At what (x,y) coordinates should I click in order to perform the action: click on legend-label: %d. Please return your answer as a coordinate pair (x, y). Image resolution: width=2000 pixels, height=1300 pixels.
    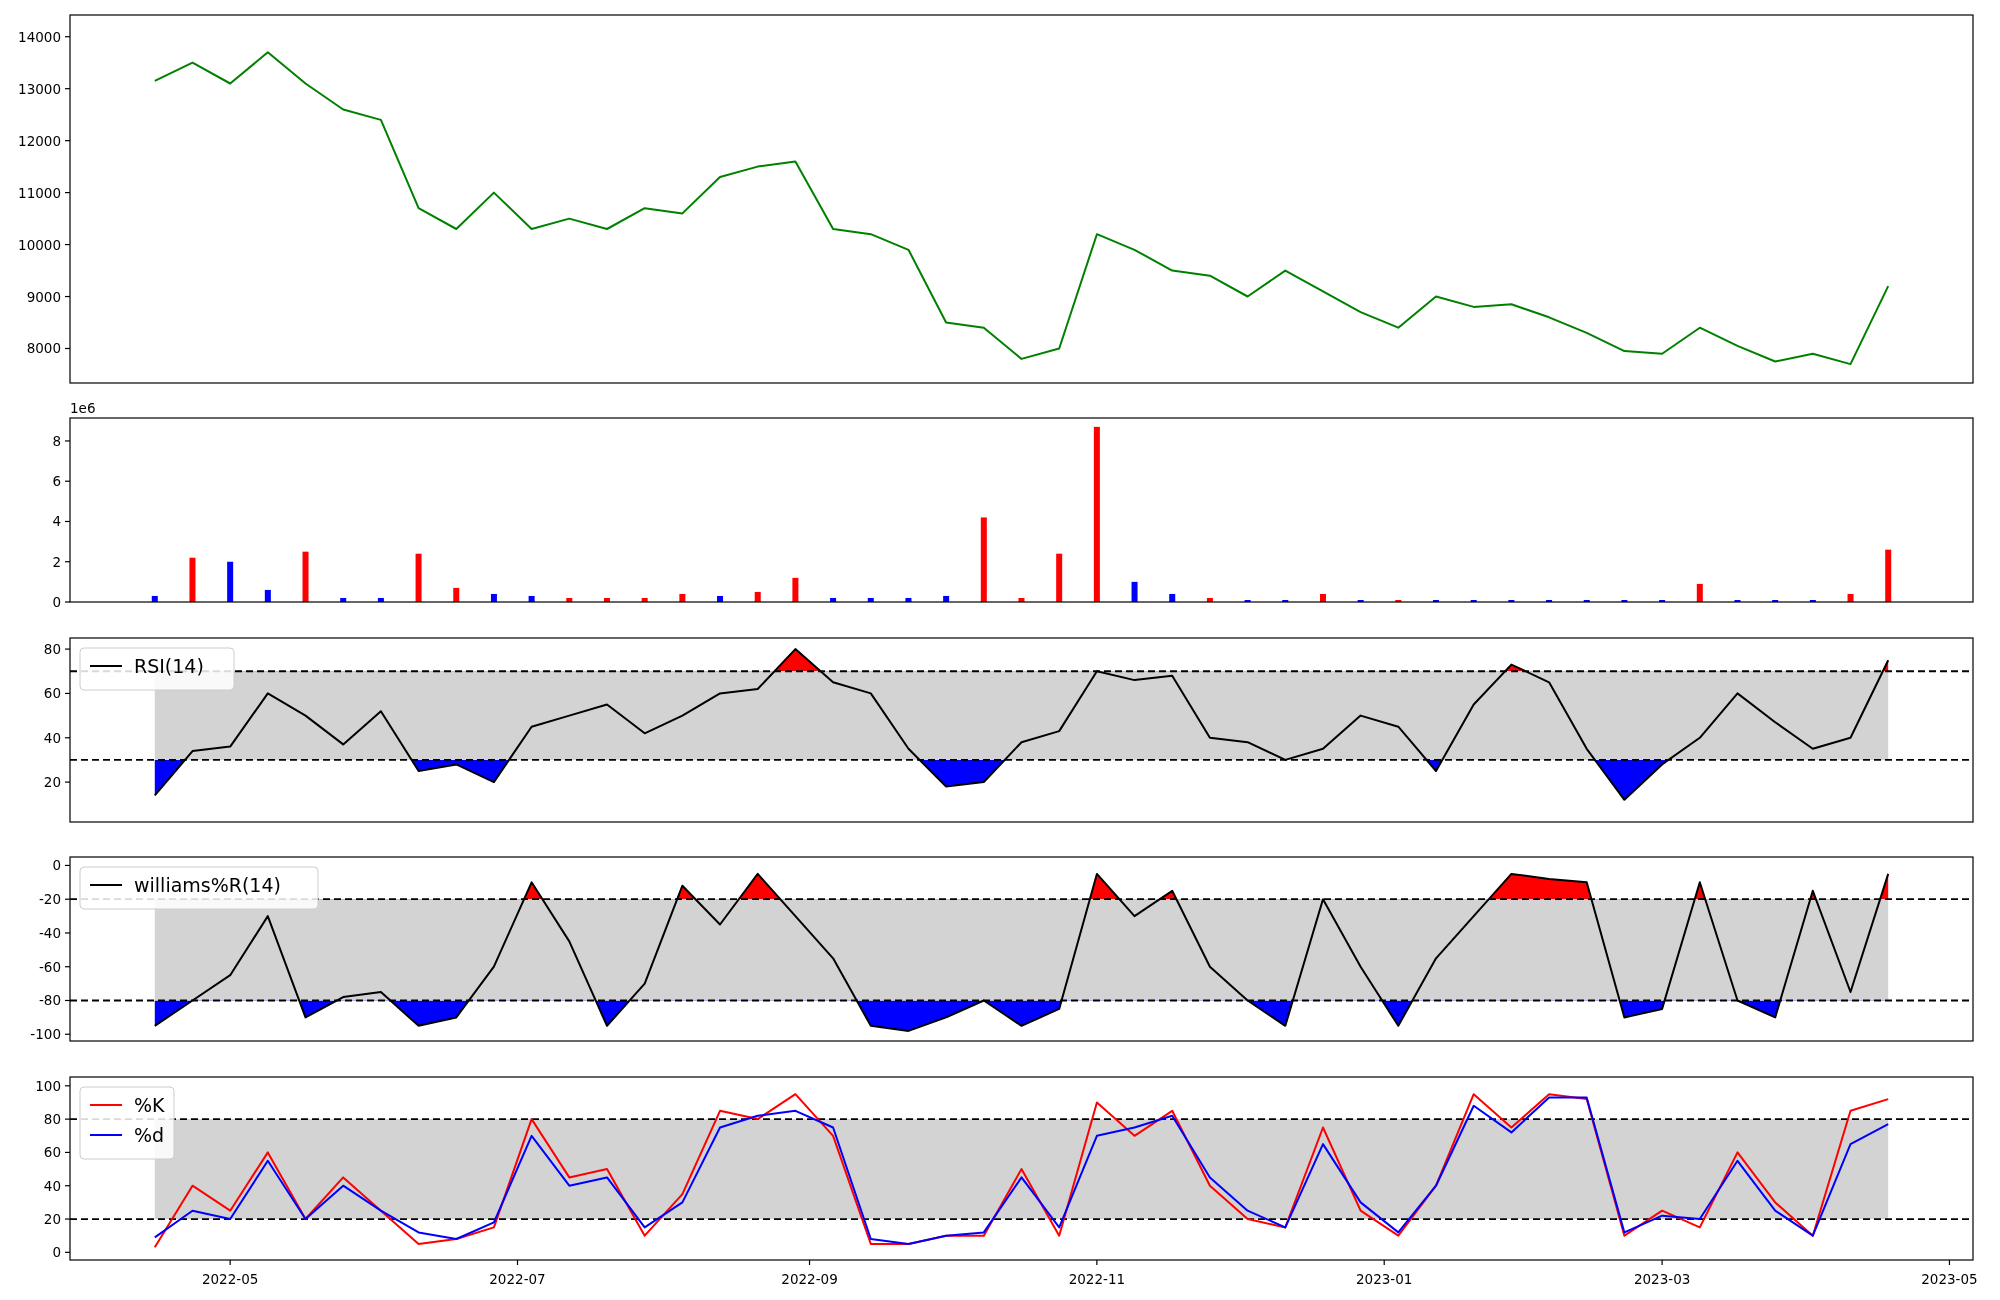
    Looking at the image, I should click on (149, 1135).